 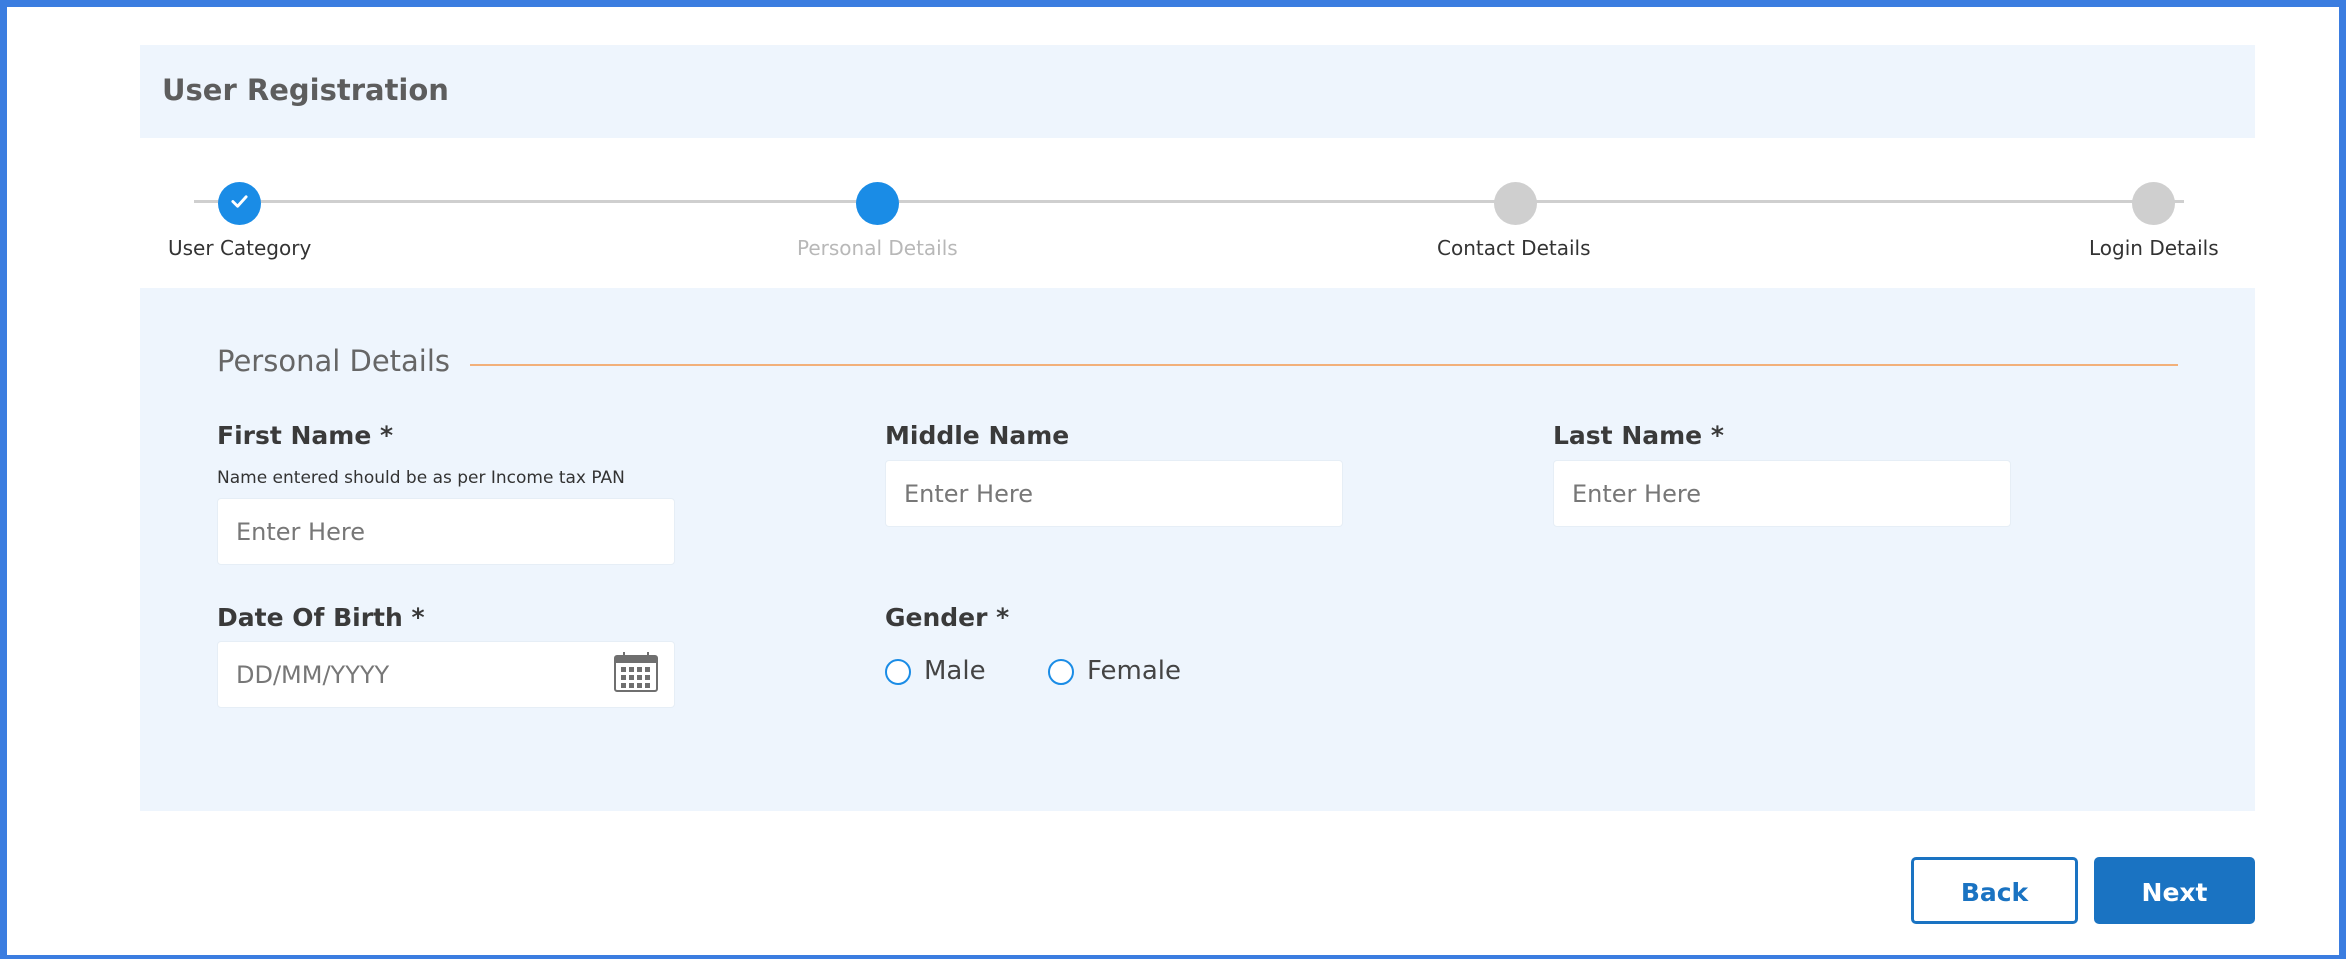 I want to click on check-icon, so click(x=239, y=201).